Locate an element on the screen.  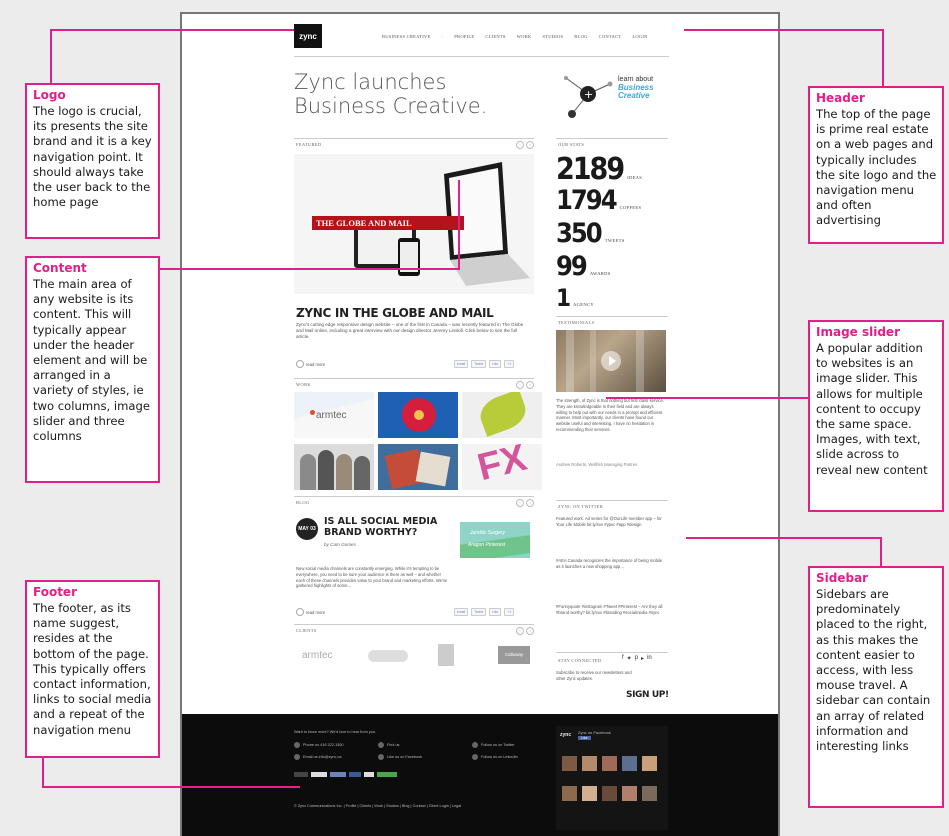
blog-date-day: 03 is located at coordinates (313, 529).